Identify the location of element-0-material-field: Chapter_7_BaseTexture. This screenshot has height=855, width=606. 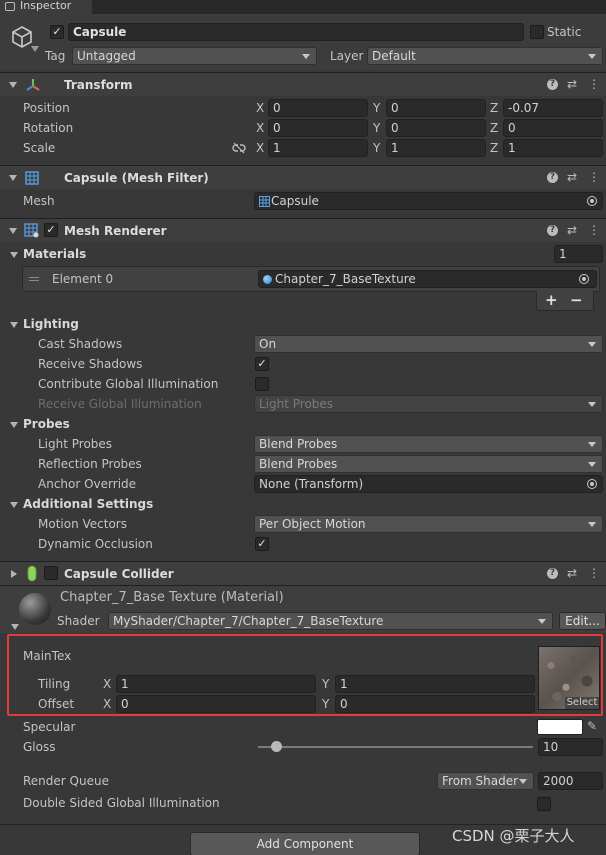
(427, 279).